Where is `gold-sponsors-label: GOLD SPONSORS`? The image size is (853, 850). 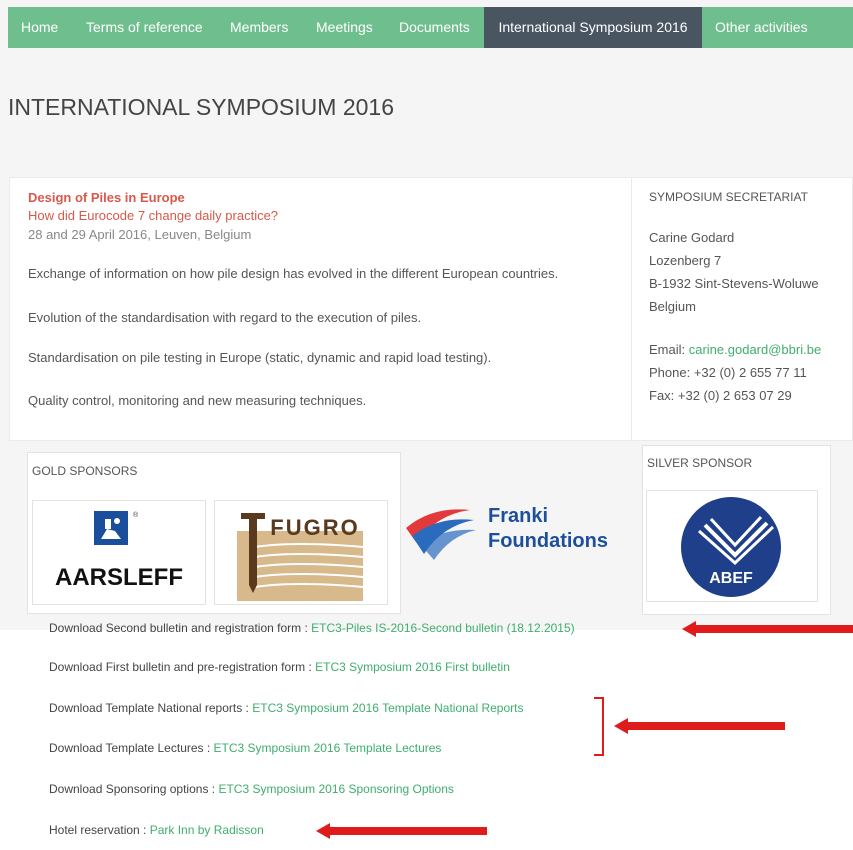 gold-sponsors-label: GOLD SPONSORS is located at coordinates (85, 471).